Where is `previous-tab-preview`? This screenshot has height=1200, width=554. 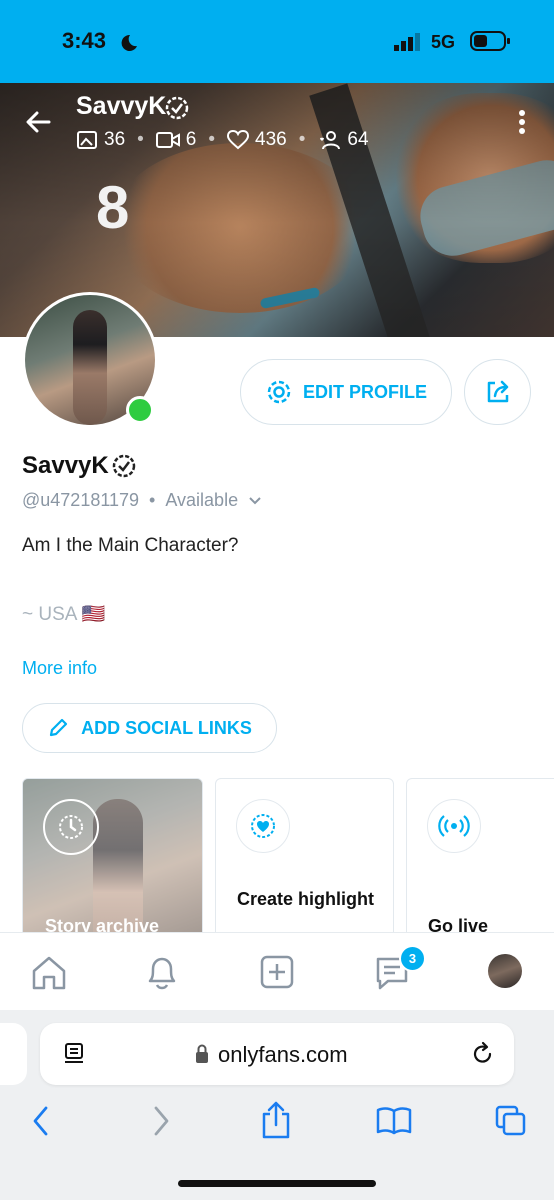 previous-tab-preview is located at coordinates (13, 1054).